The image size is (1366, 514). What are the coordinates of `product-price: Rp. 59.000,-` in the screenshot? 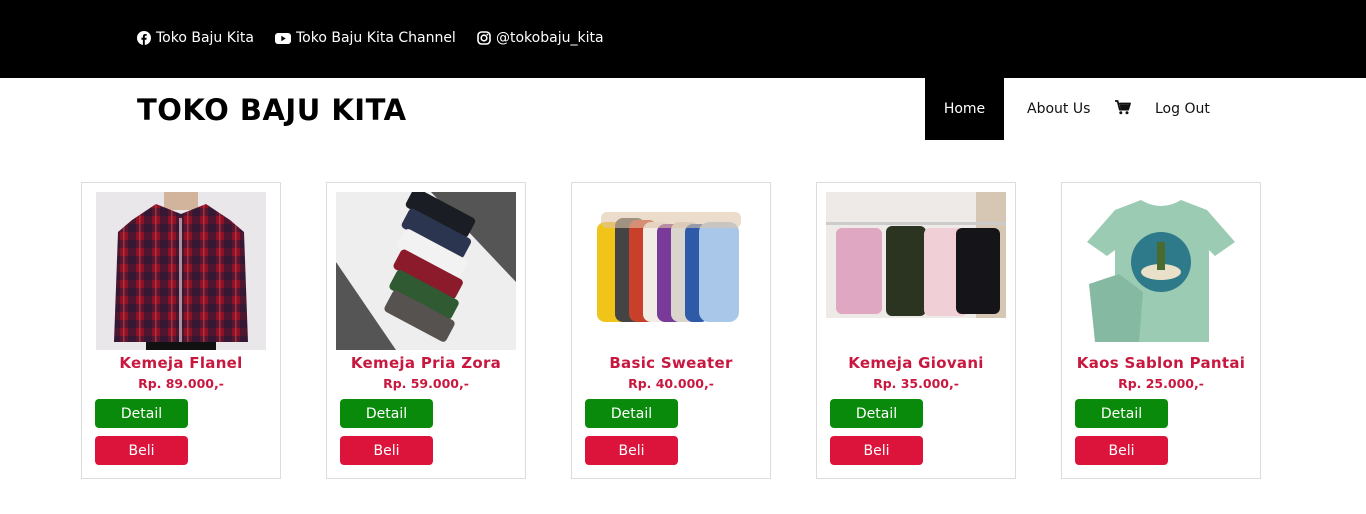 It's located at (426, 383).